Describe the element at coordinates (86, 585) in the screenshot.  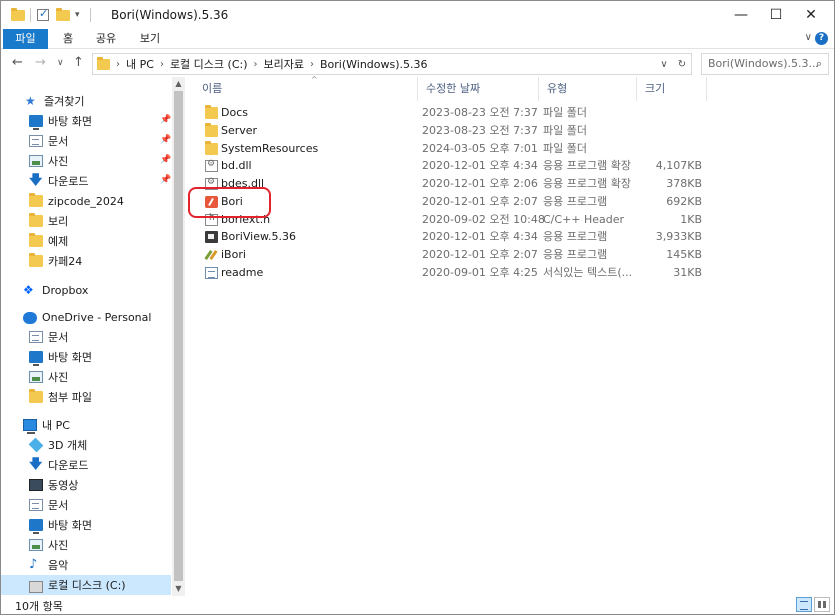
I see `nav-local-disk-c: 로컬 디스크 (C:)` at that location.